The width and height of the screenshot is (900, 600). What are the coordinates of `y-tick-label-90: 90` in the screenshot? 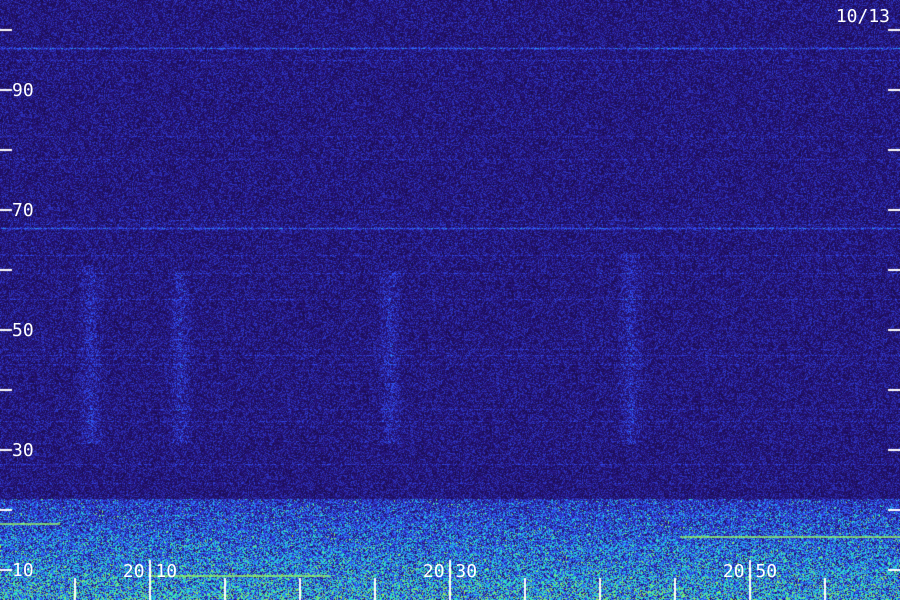 It's located at (23, 90).